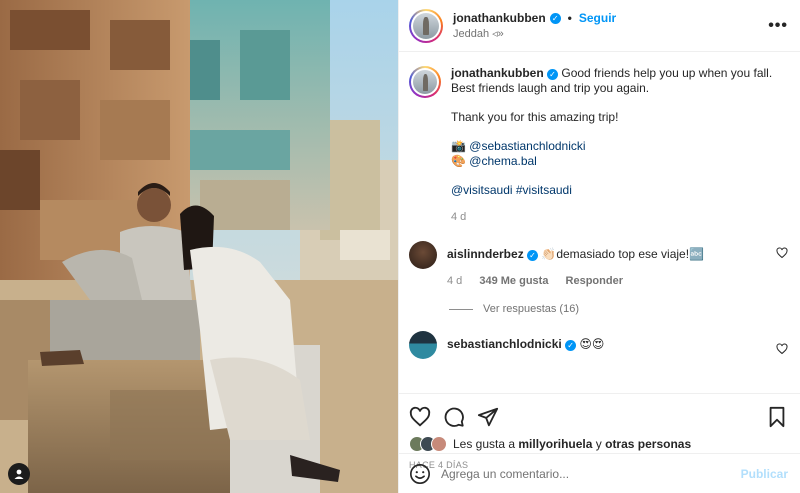 This screenshot has width=800, height=493. Describe the element at coordinates (623, 254) in the screenshot. I see `comment-text: 👏🏻demasiado top ese viaje!🔤` at that location.